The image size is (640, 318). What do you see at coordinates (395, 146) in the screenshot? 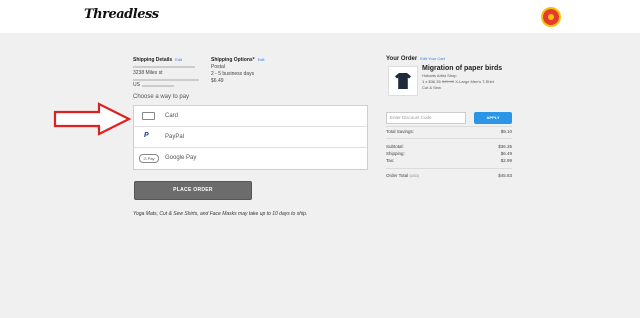
I see `subtotal-label: Subtotal:` at bounding box center [395, 146].